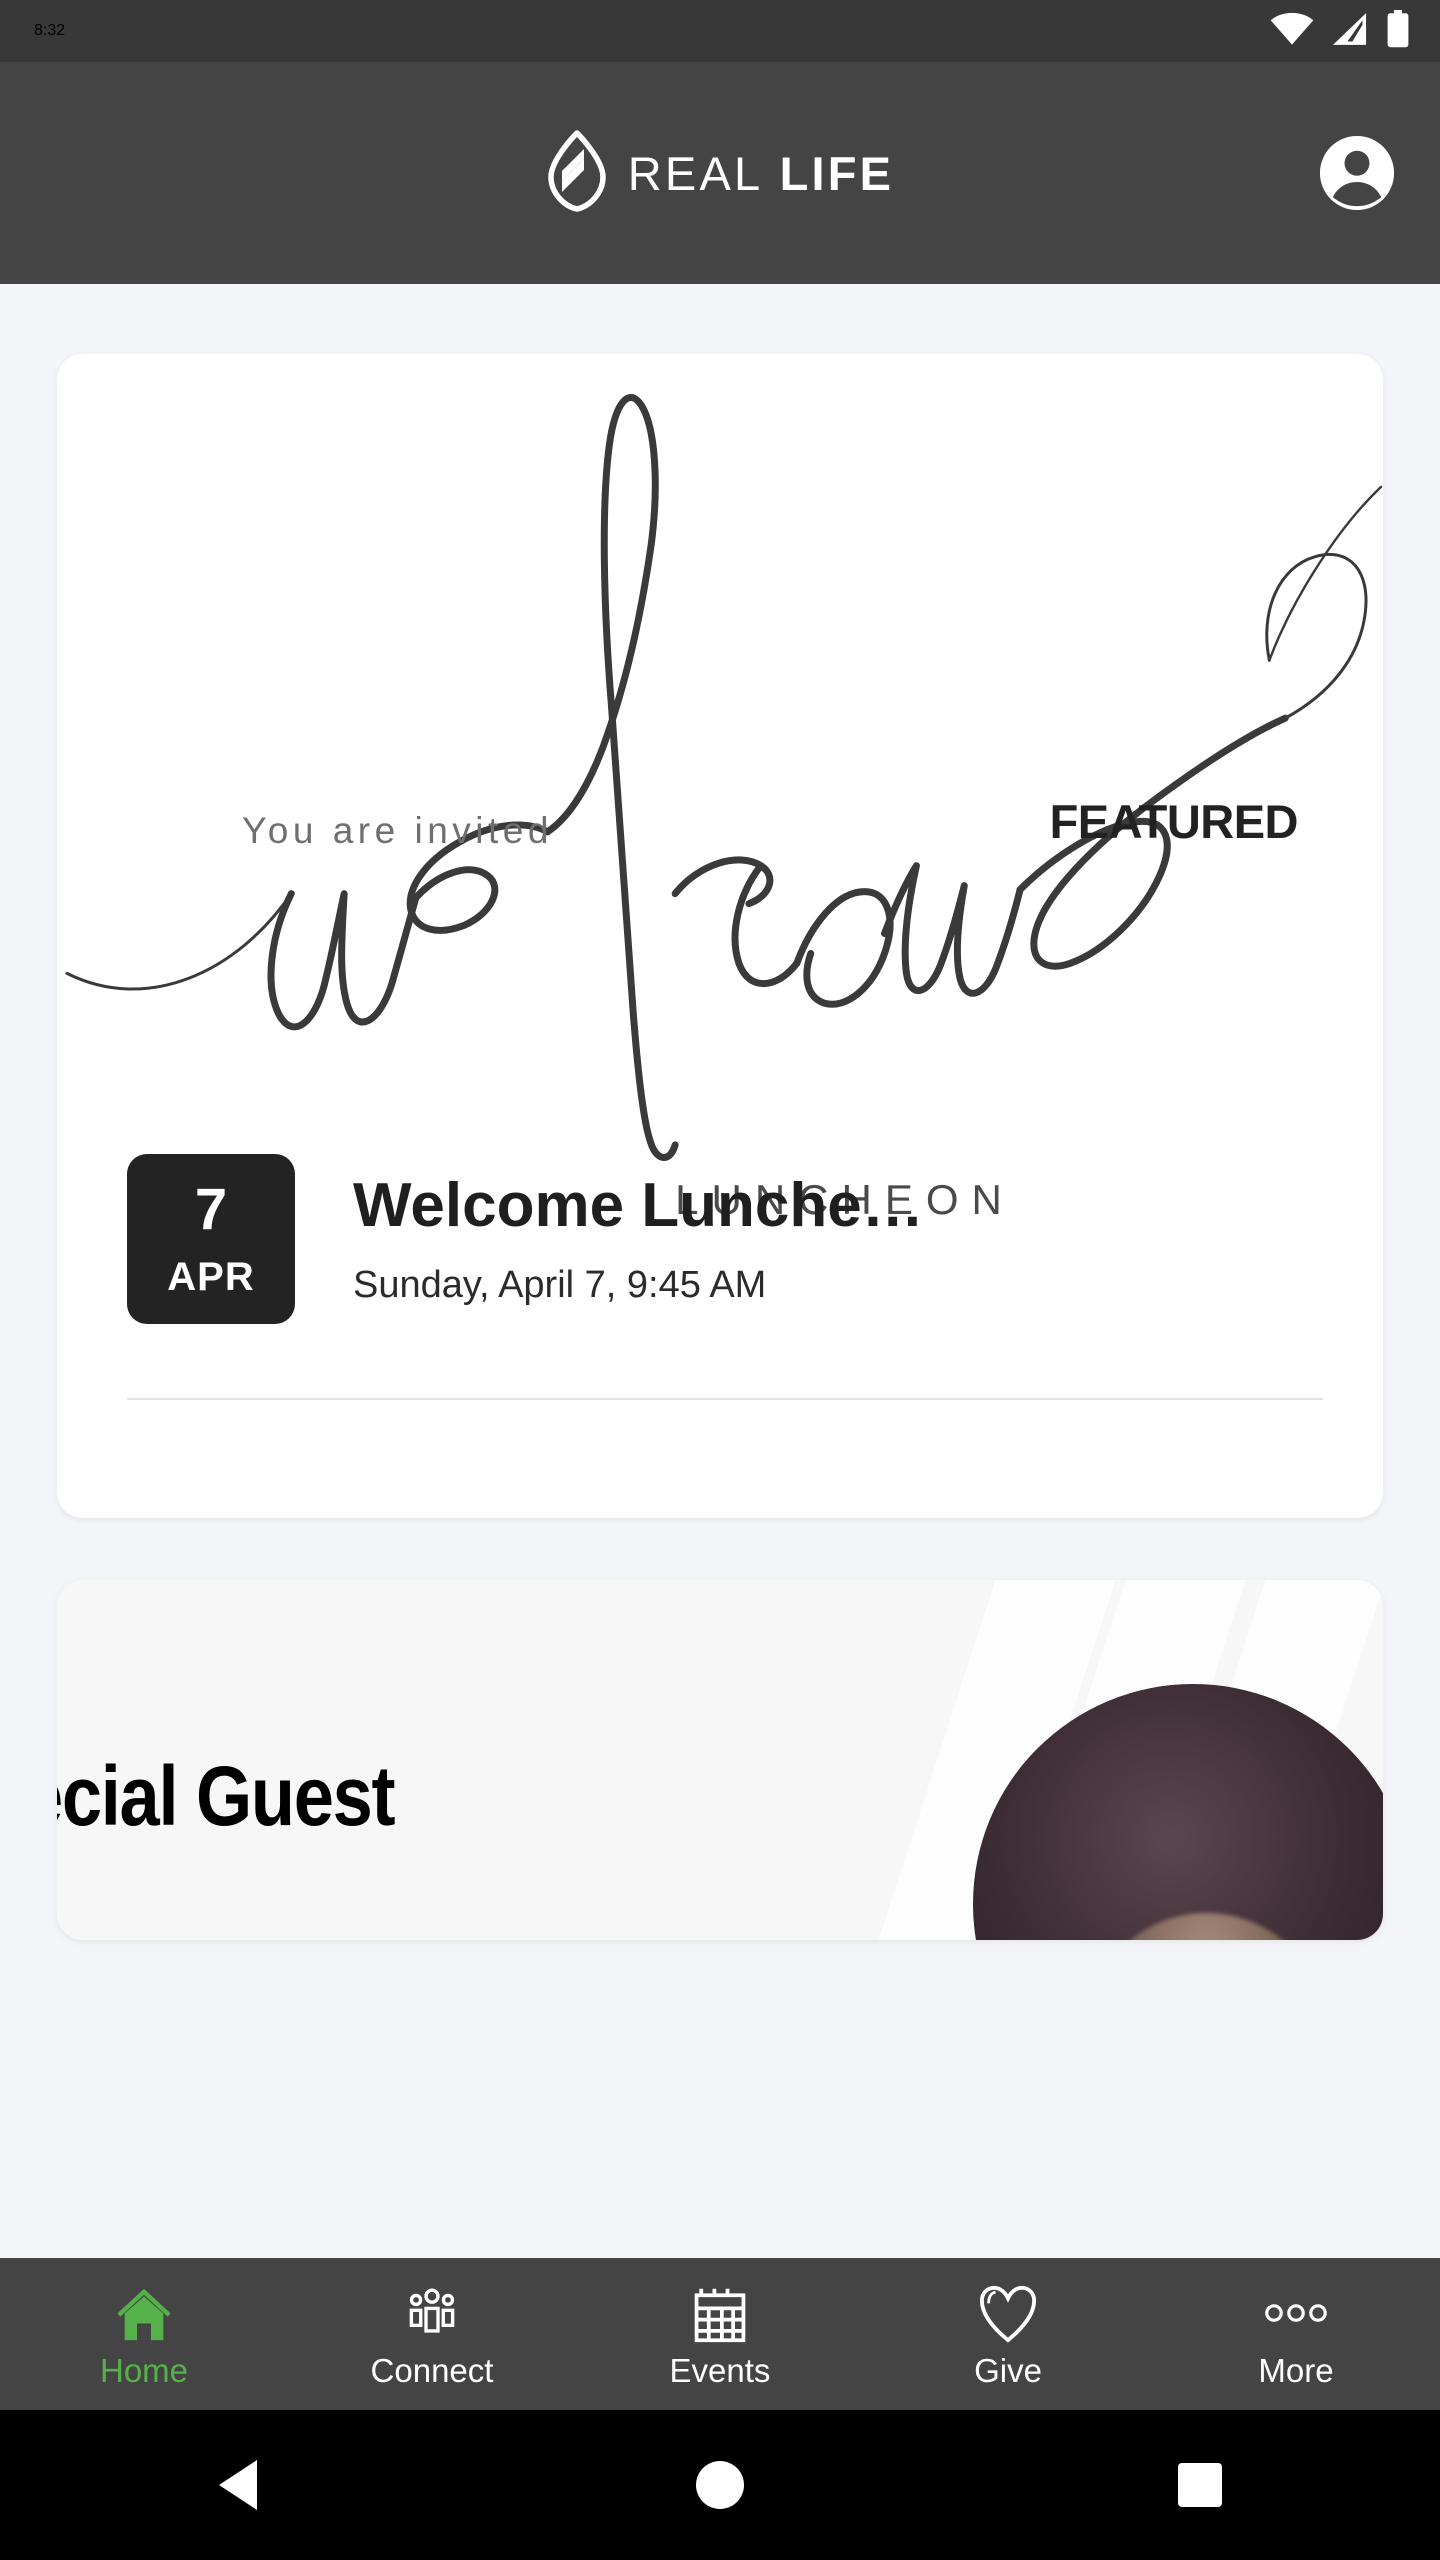 The height and width of the screenshot is (2560, 1440). I want to click on event-date-badge: 7 APR, so click(211, 1239).